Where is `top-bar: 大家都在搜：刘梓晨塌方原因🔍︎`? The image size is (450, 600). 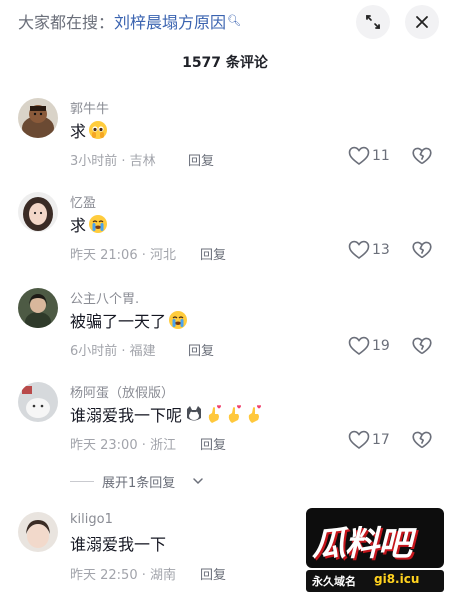
top-bar: 大家都在搜：刘梓晨塌方原因🔍︎ is located at coordinates (225, 22).